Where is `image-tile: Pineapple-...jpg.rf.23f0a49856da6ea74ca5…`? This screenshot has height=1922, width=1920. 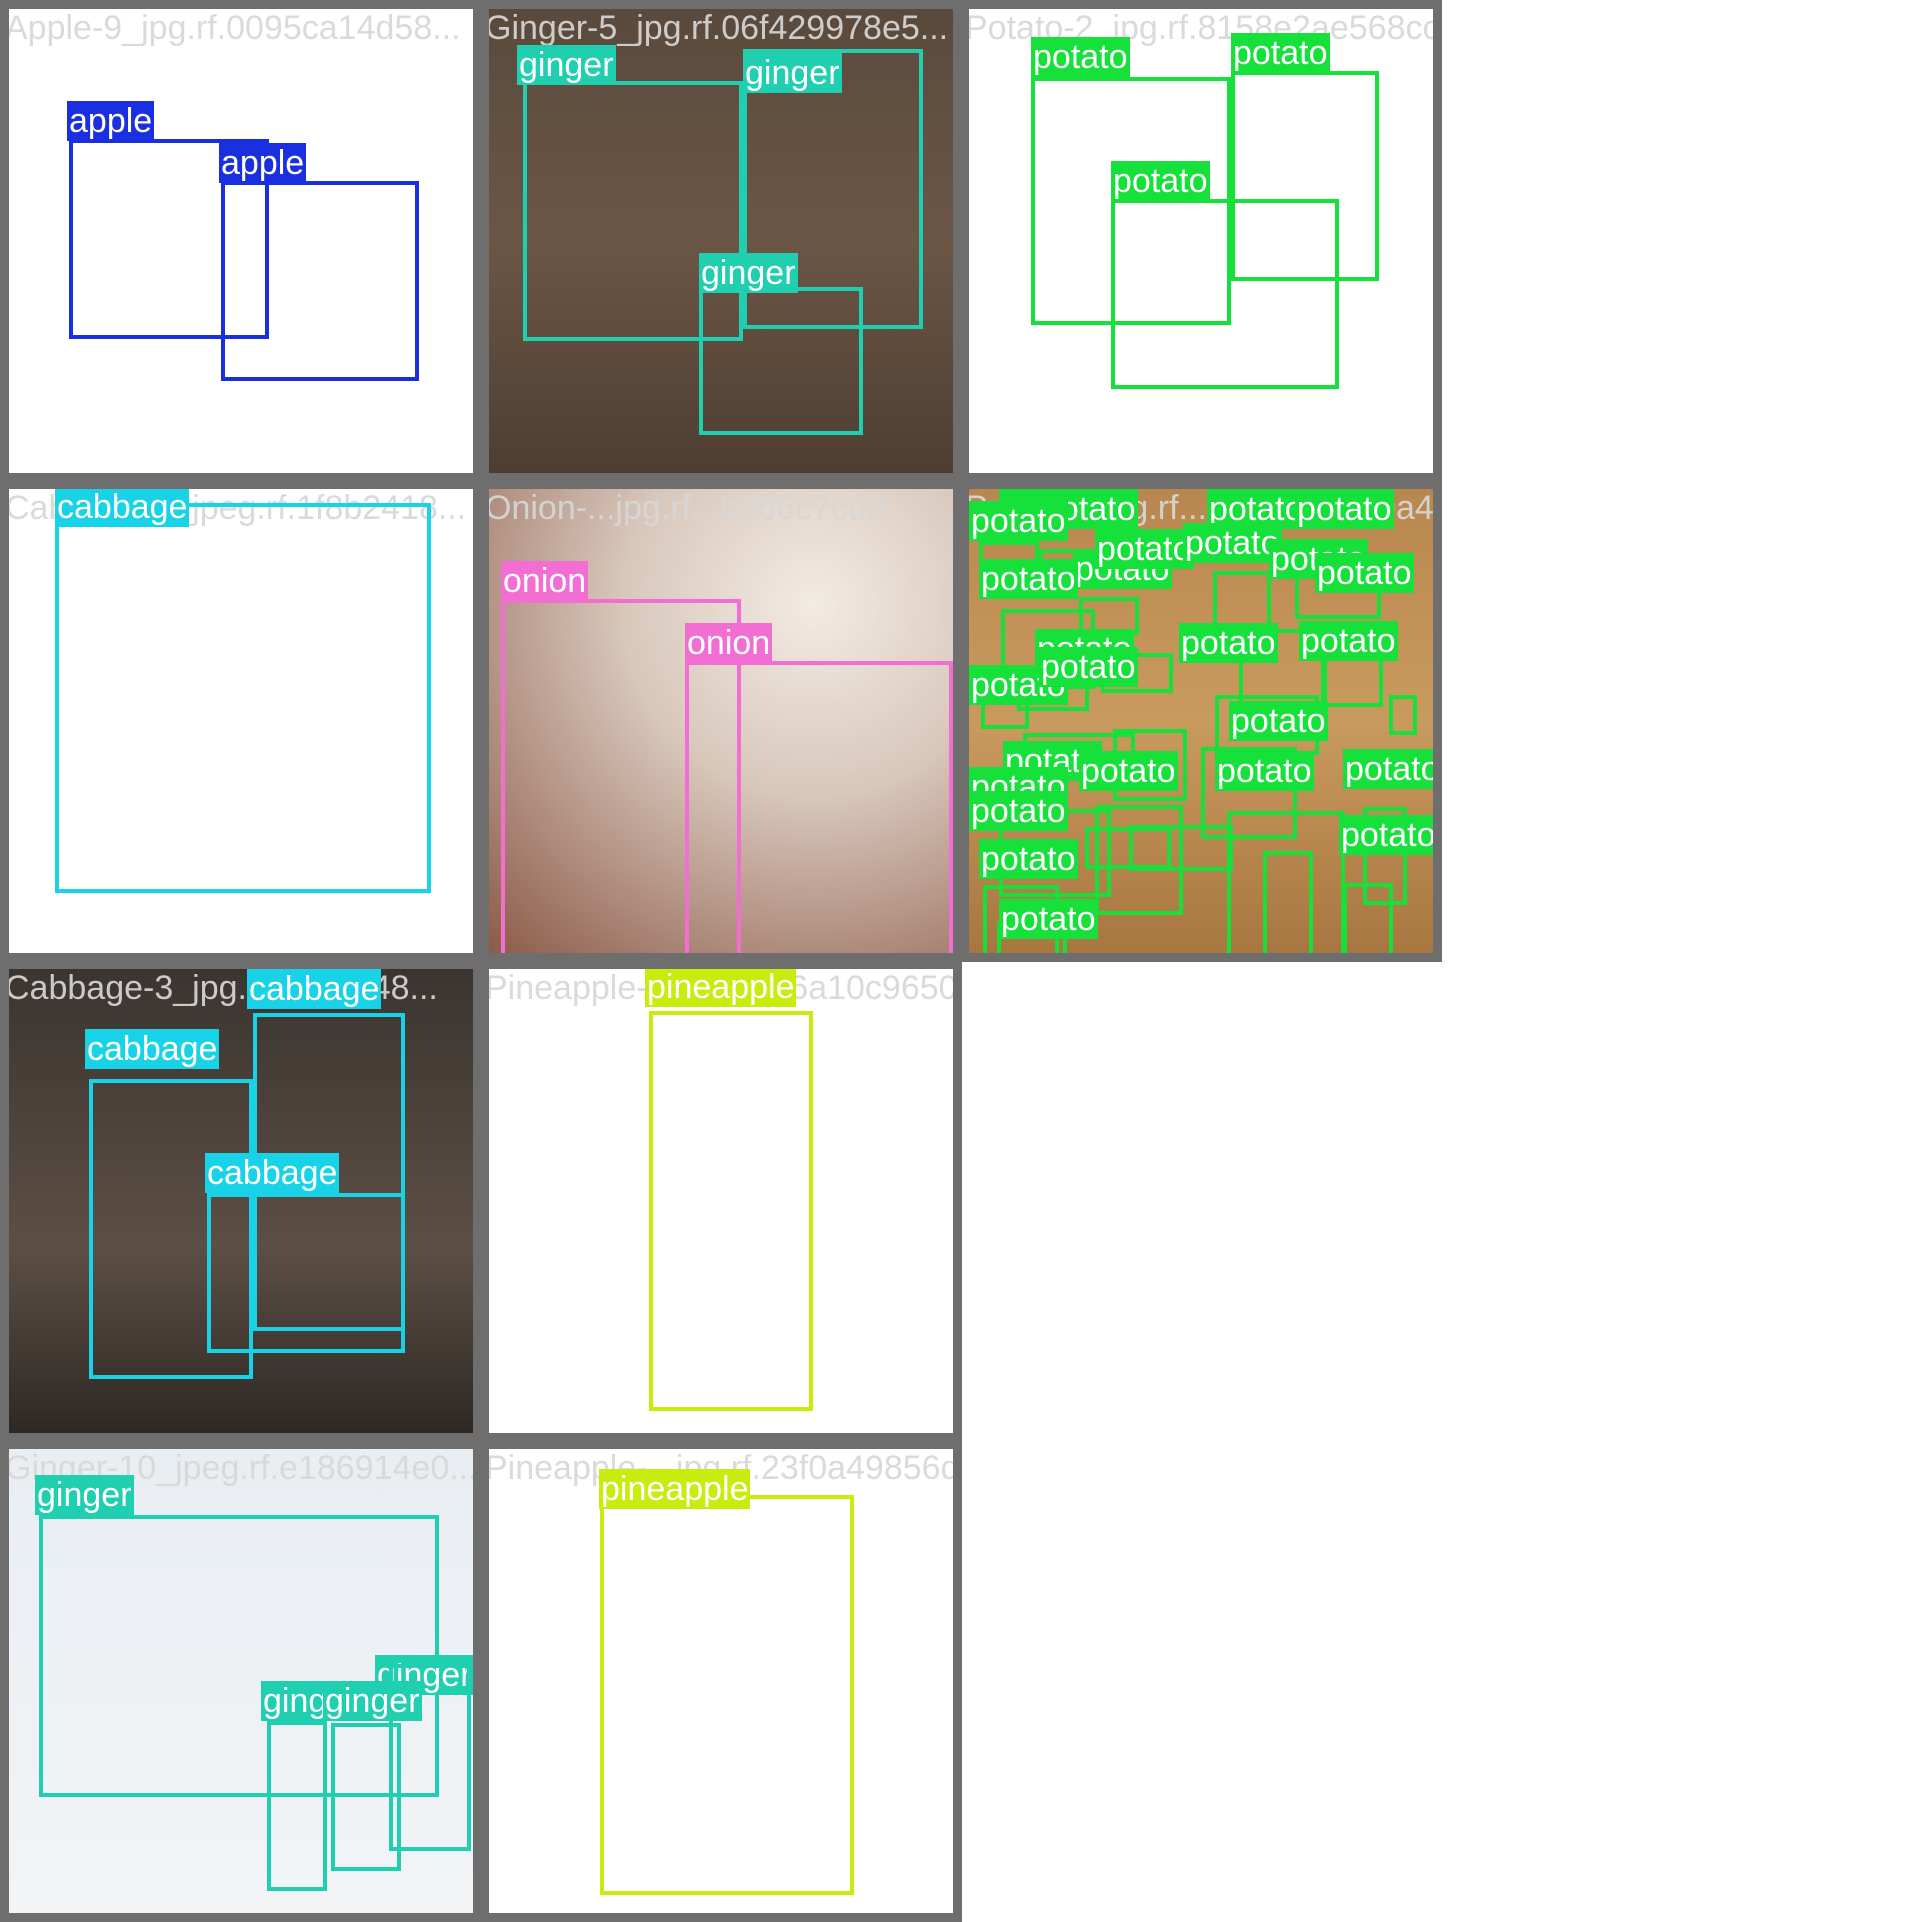
image-tile: Pineapple-...jpg.rf.23f0a49856da6ea74ca5… is located at coordinates (721, 1681).